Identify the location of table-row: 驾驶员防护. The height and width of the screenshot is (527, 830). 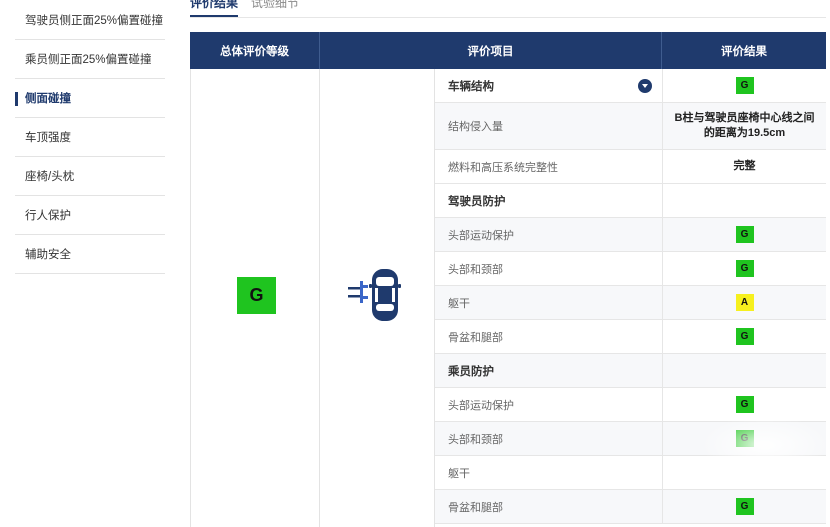
(630, 201).